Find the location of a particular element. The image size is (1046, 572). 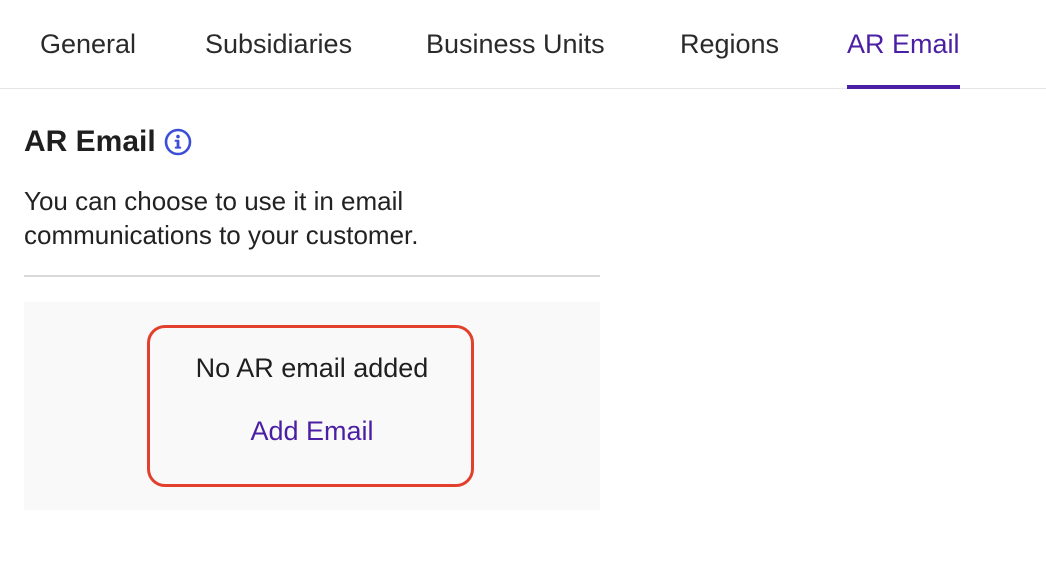

divider is located at coordinates (312, 276).